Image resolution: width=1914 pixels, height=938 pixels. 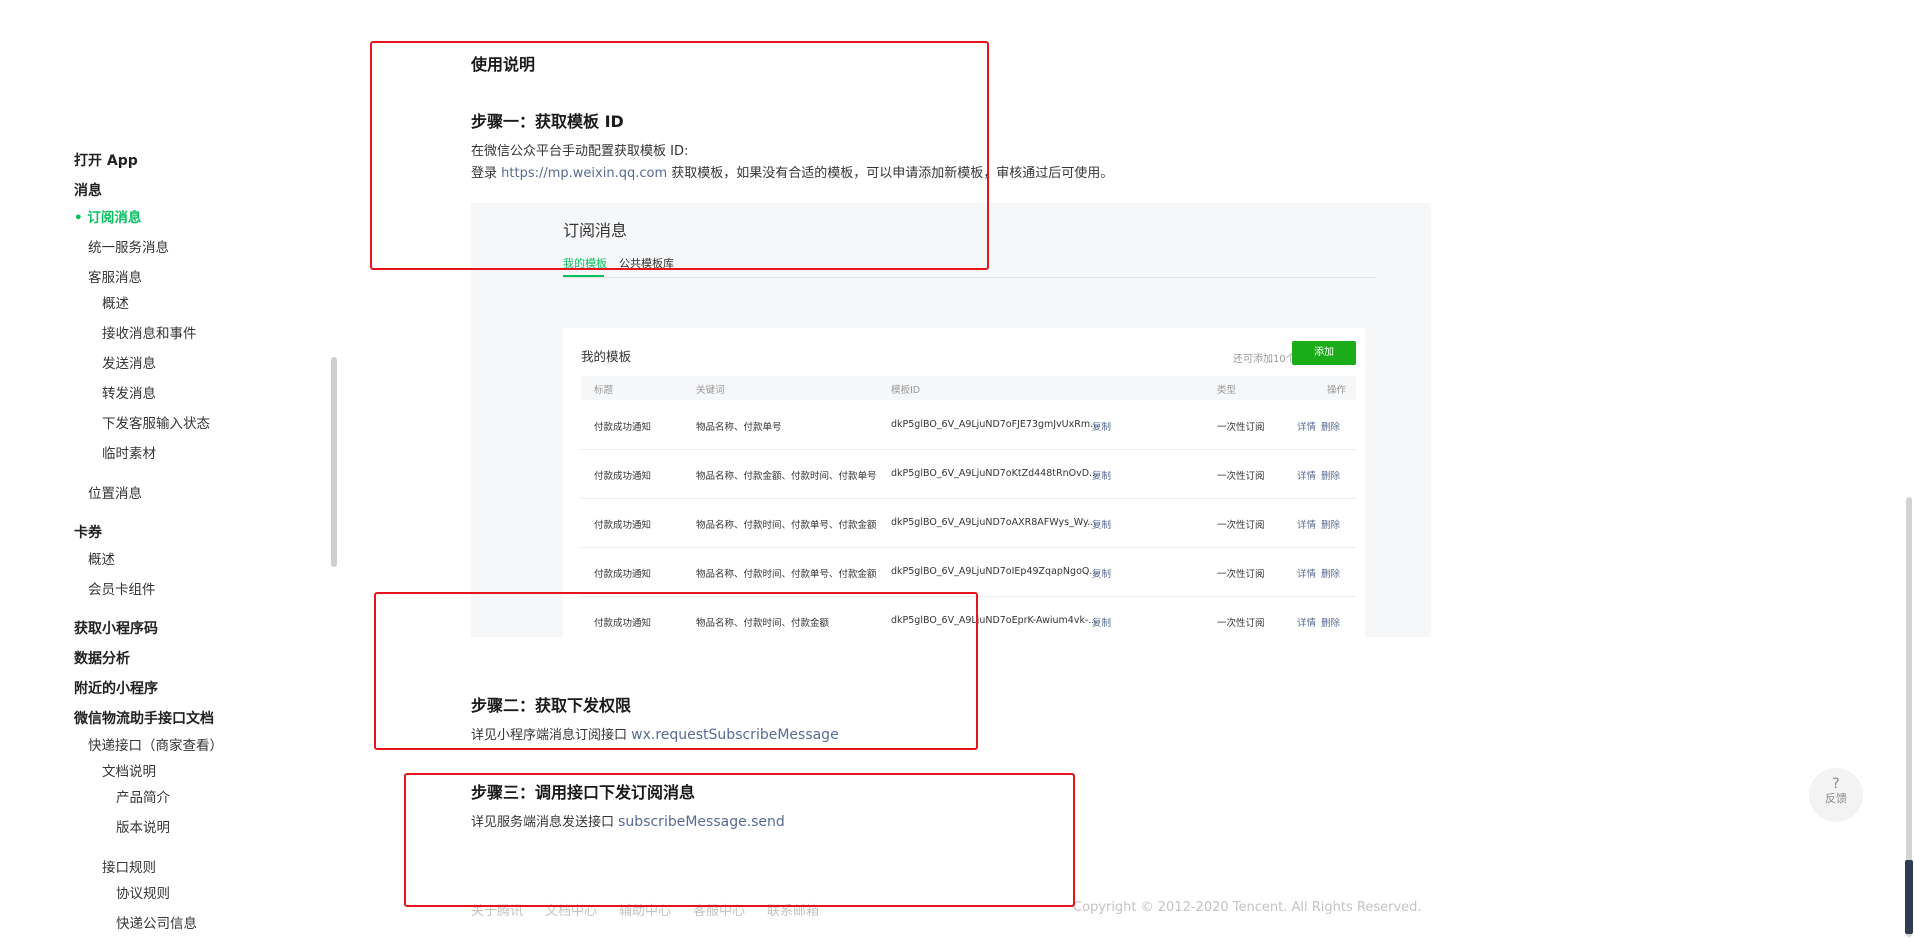 I want to click on tab-divider, so click(x=970, y=277).